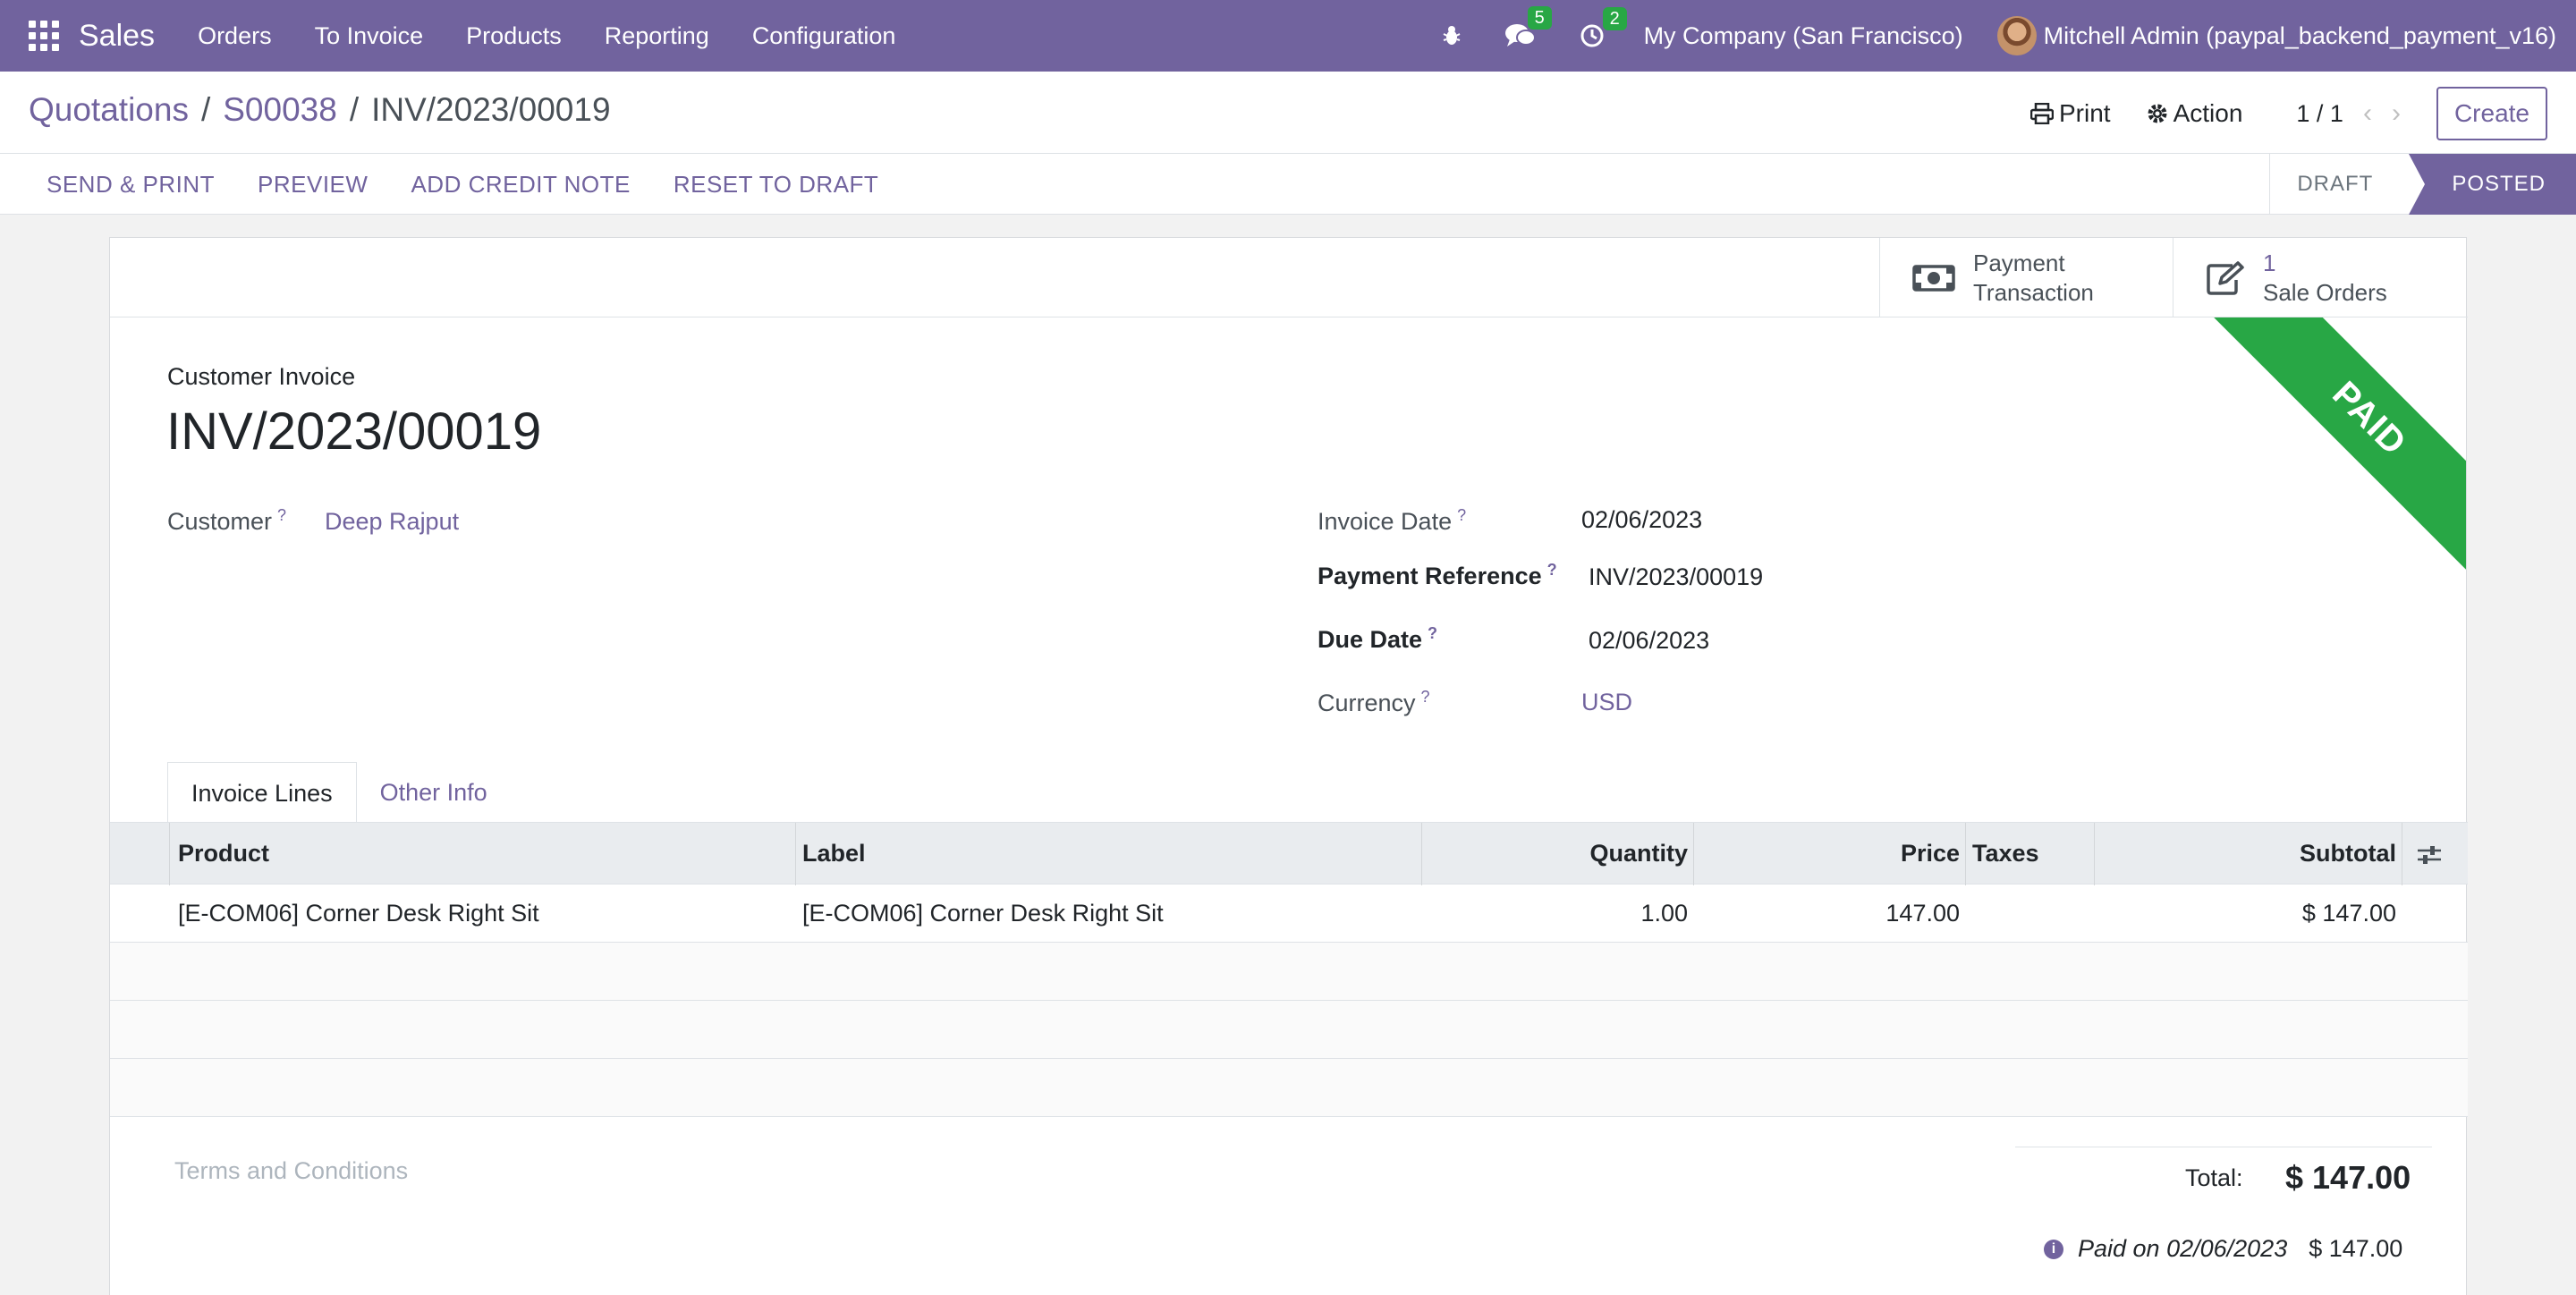 The height and width of the screenshot is (1295, 2576). What do you see at coordinates (1378, 638) in the screenshot?
I see `due-date-label: Due Date?` at bounding box center [1378, 638].